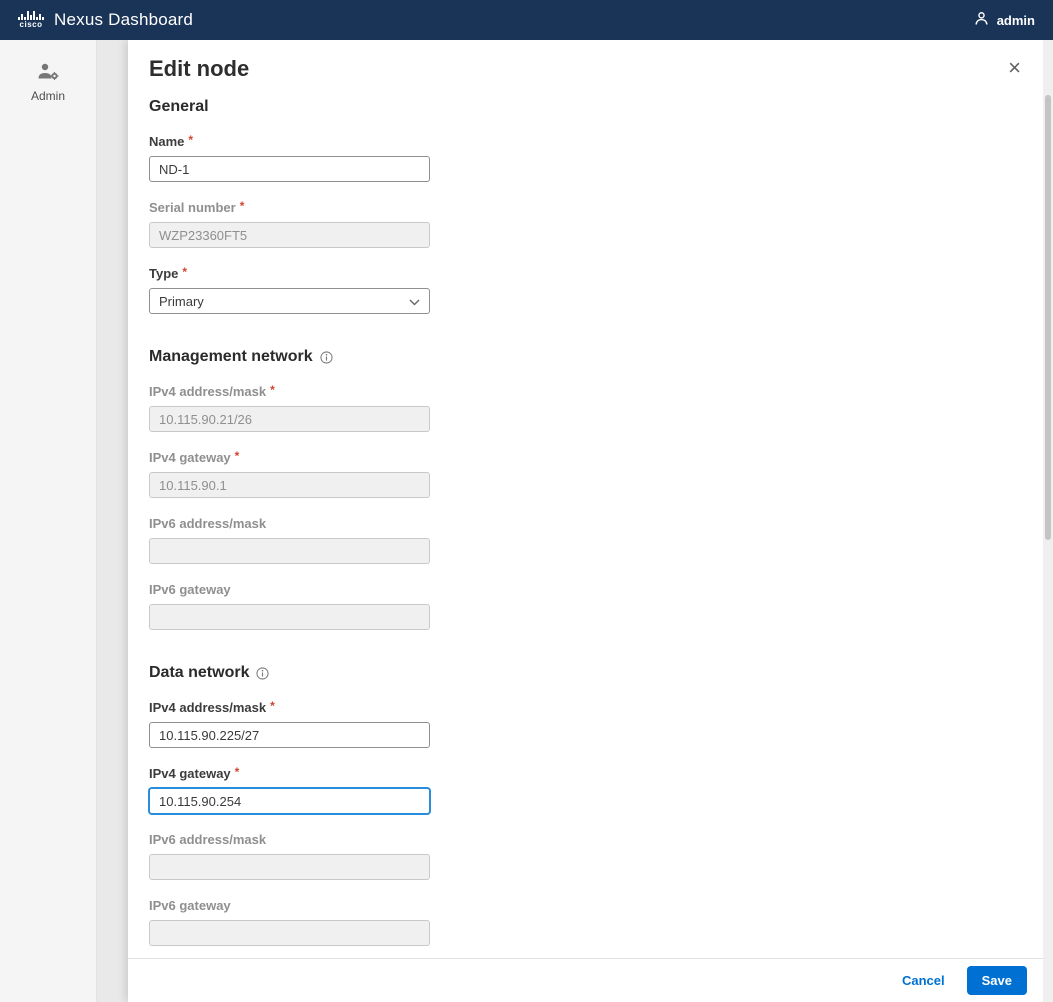 The width and height of the screenshot is (1053, 1002). I want to click on mgmt-ipv6-gateway-label: IPv6 gateway, so click(190, 589).